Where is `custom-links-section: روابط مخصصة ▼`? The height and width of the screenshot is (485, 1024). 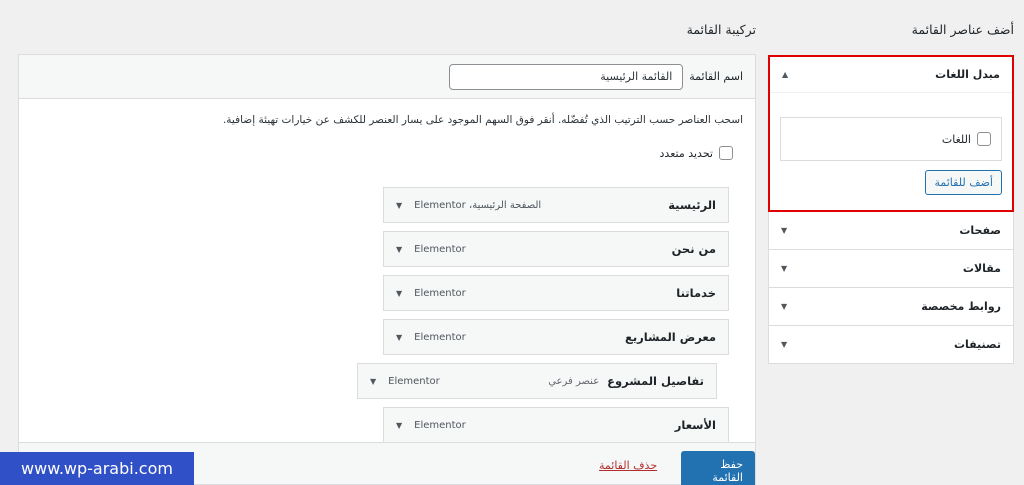
custom-links-section: روابط مخصصة ▼ is located at coordinates (891, 307).